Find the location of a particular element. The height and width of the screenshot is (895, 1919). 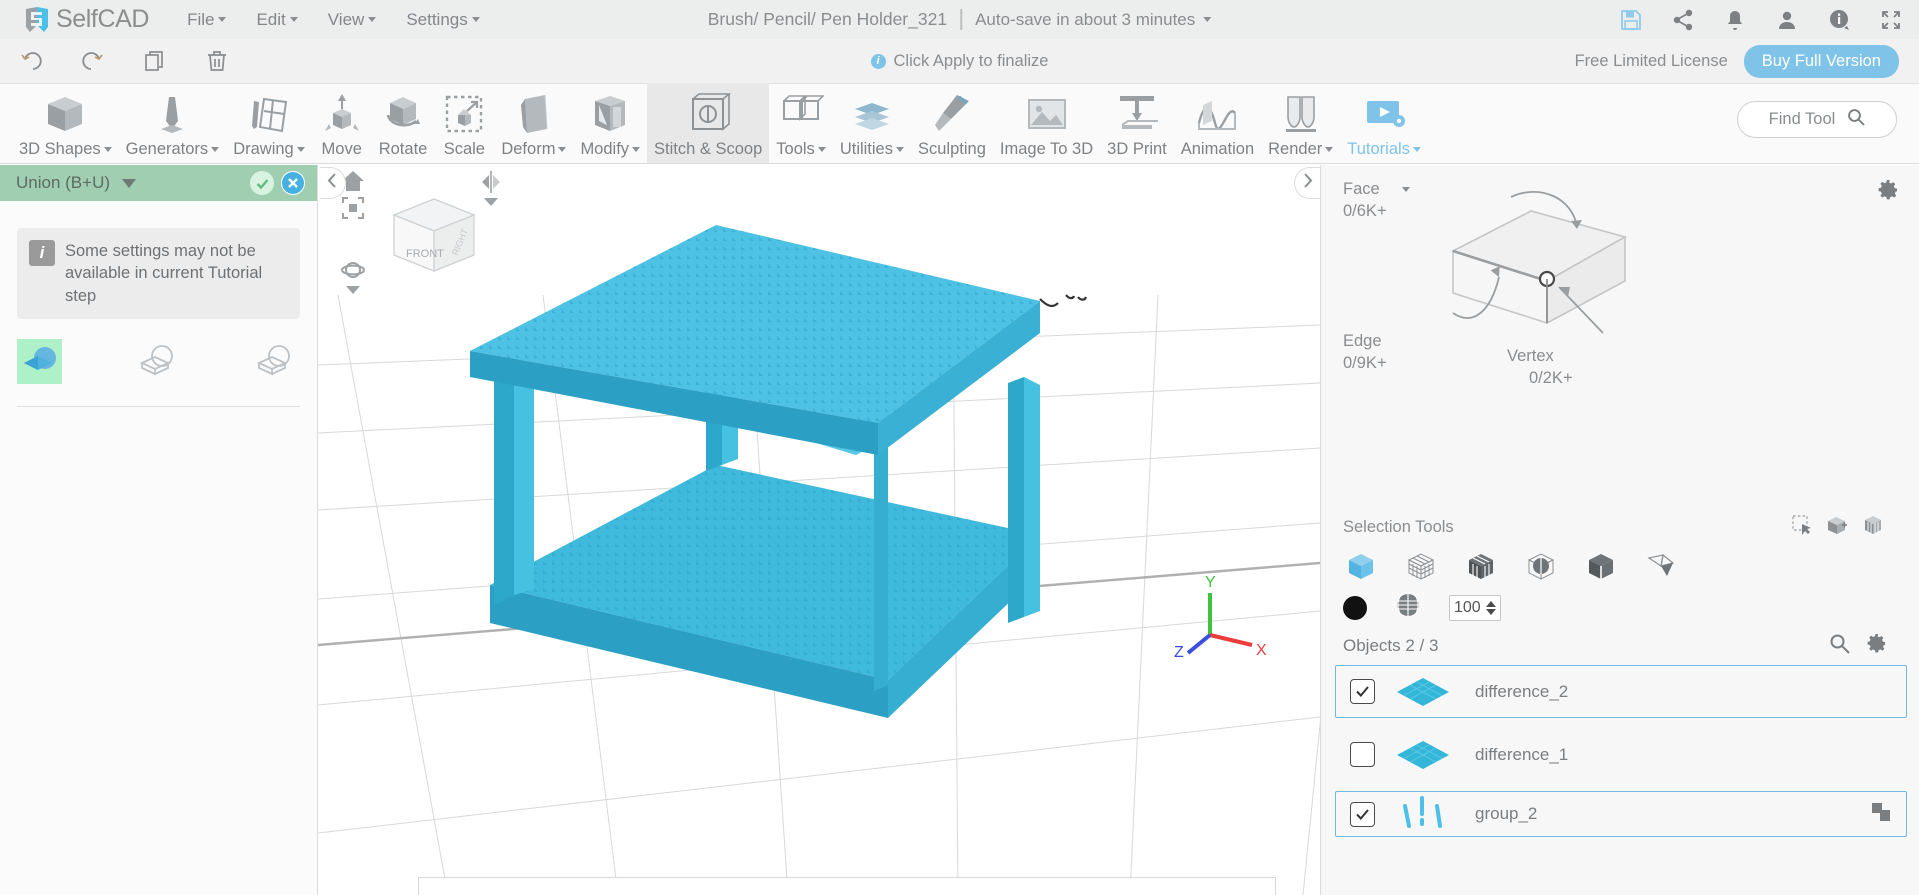

ribbon-tool-image-to-3d: Image To 3D is located at coordinates (1046, 123).